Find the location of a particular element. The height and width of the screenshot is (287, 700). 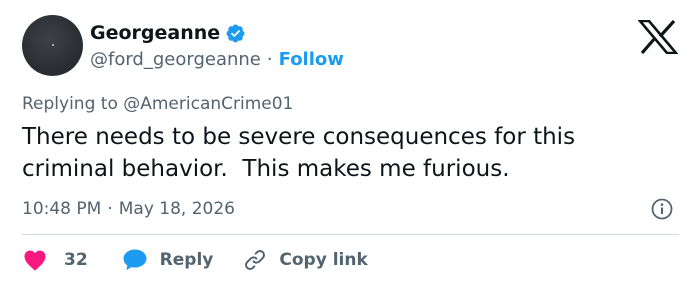

reply-button: Reply is located at coordinates (168, 260).